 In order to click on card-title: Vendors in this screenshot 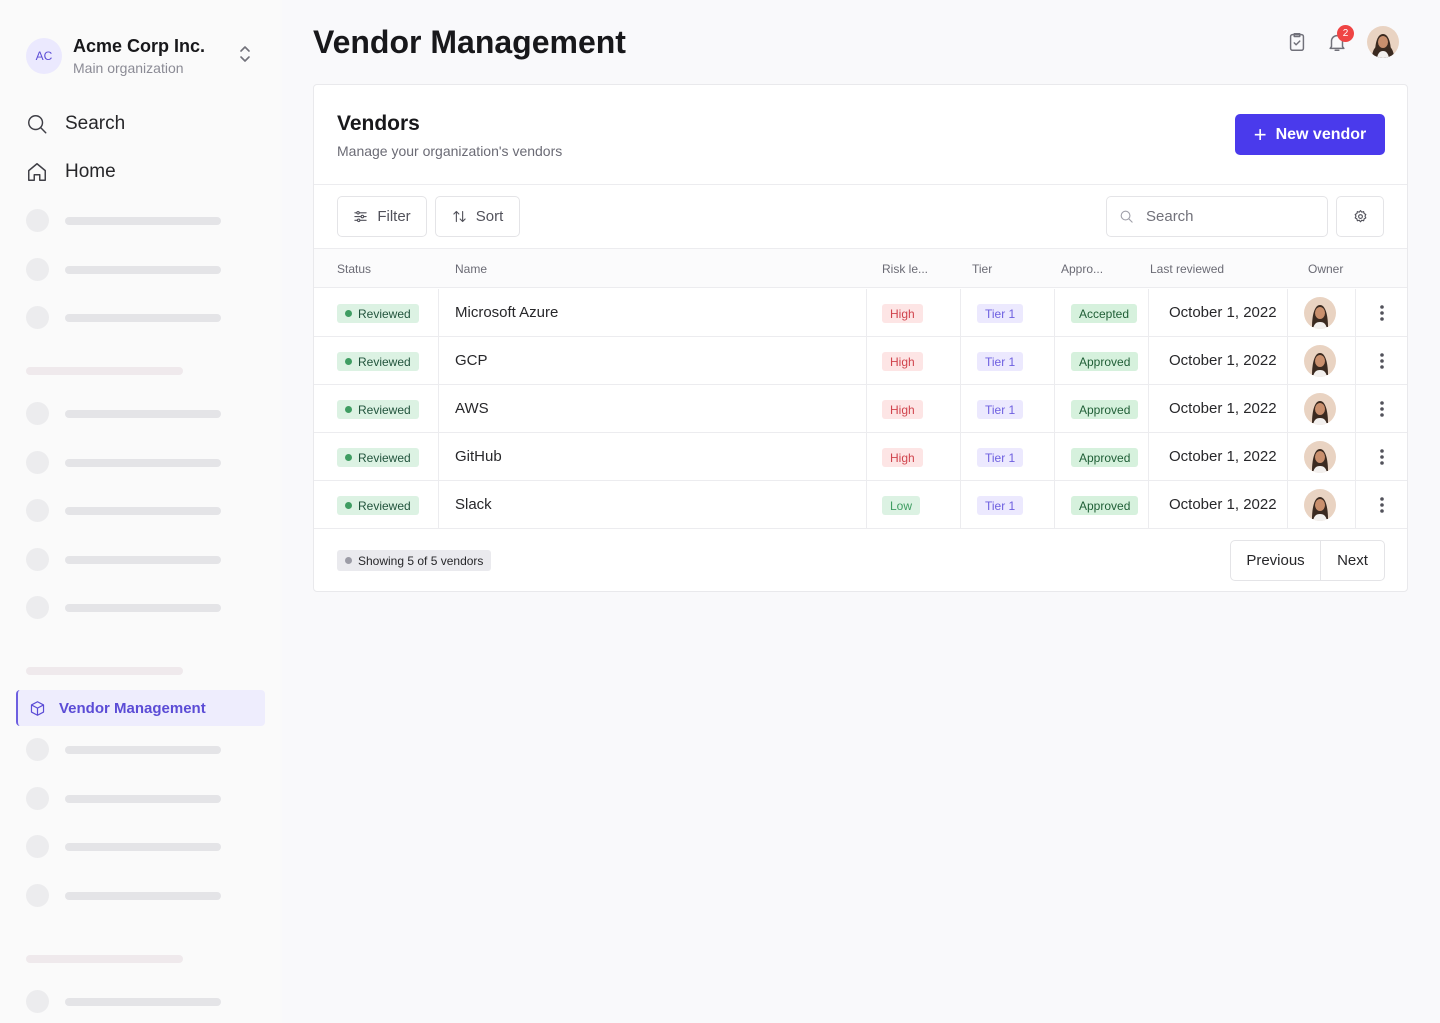, I will do `click(378, 123)`.